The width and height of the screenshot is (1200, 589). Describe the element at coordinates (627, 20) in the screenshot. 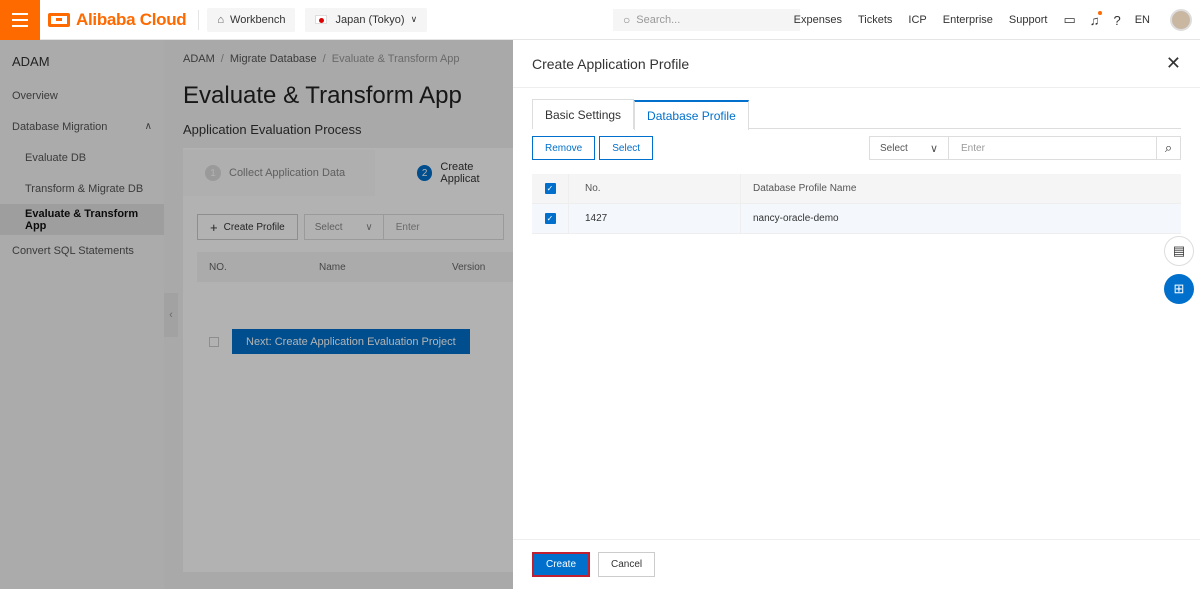

I see `search-icon: ○` at that location.